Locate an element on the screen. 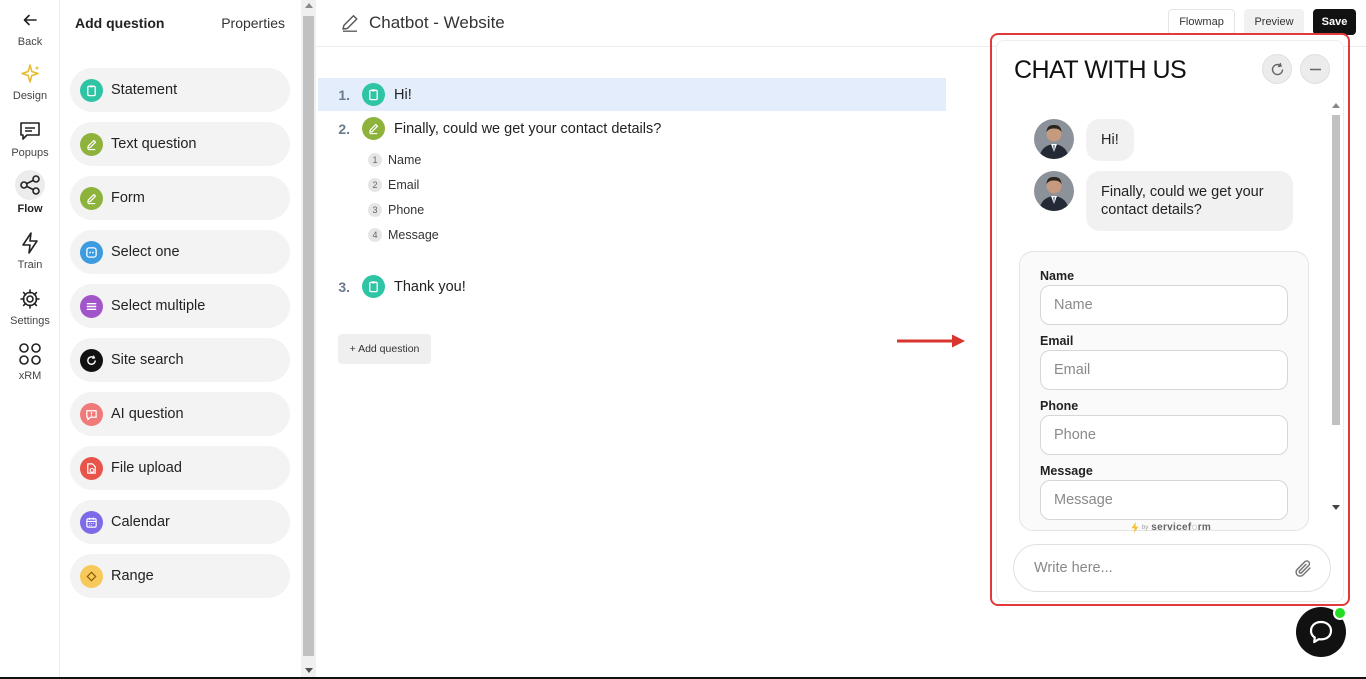  email-field: Email is located at coordinates (1164, 370).